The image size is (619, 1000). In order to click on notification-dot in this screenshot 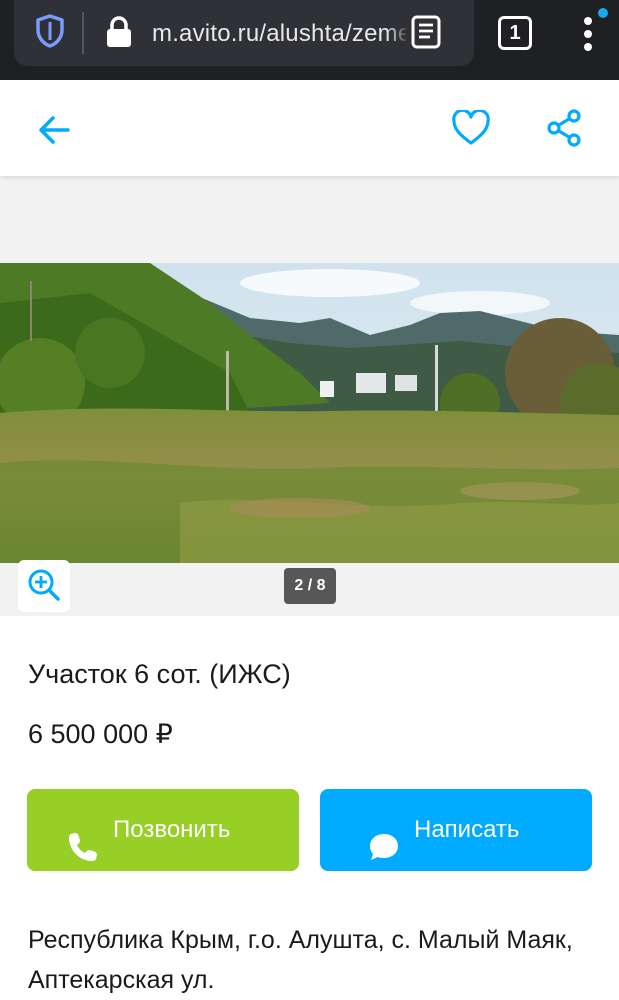, I will do `click(603, 13)`.